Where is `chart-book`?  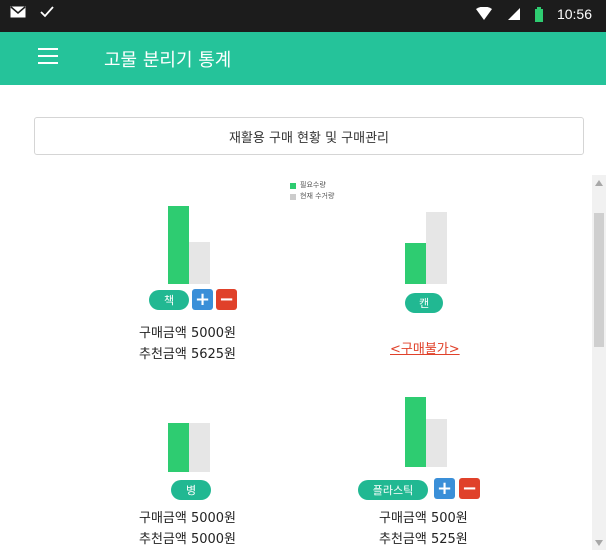
chart-book is located at coordinates (190, 239).